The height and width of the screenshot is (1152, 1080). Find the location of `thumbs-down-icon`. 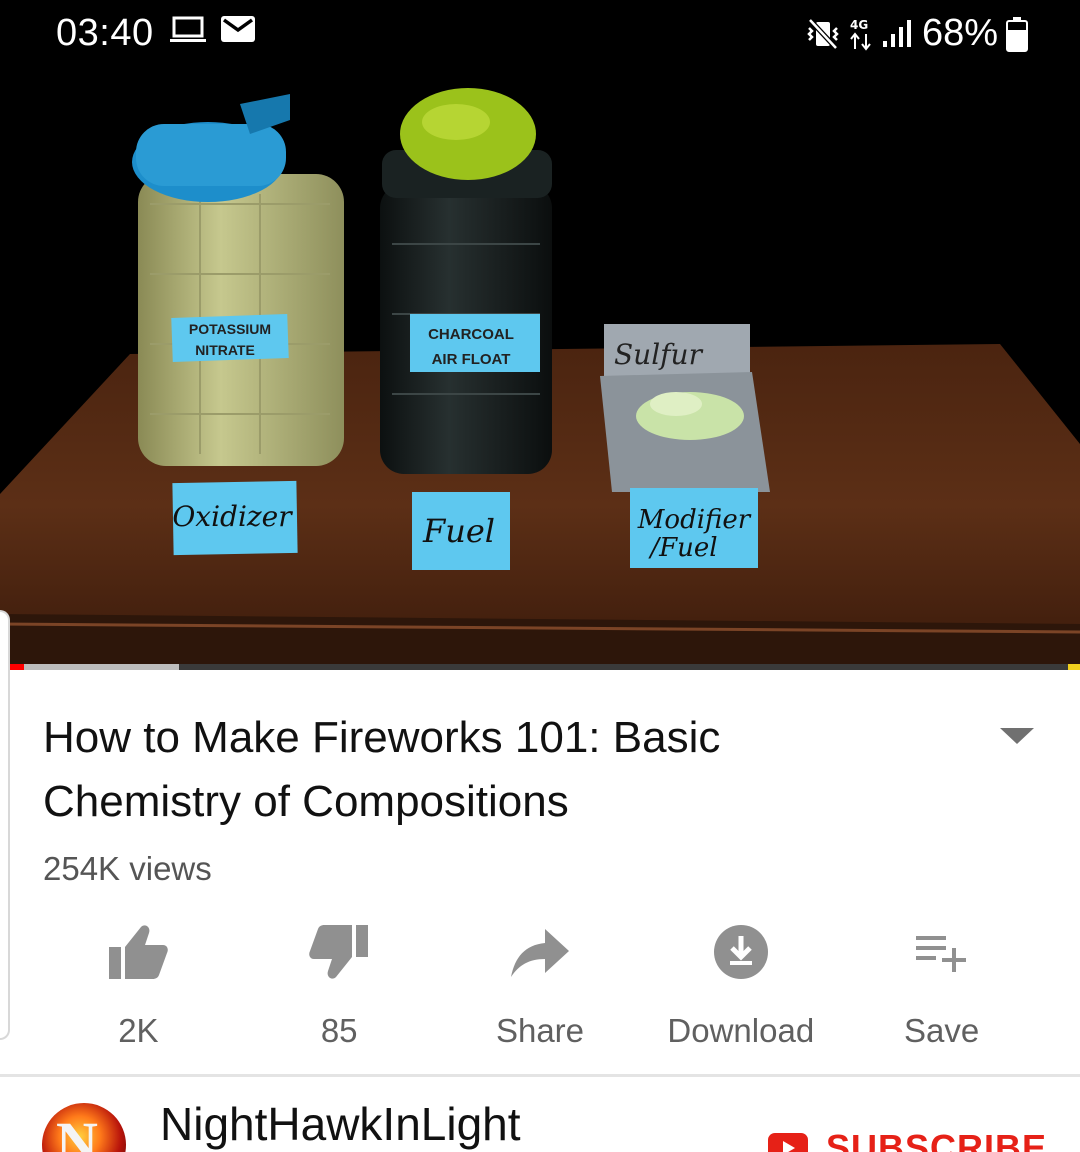

thumbs-down-icon is located at coordinates (339, 952).